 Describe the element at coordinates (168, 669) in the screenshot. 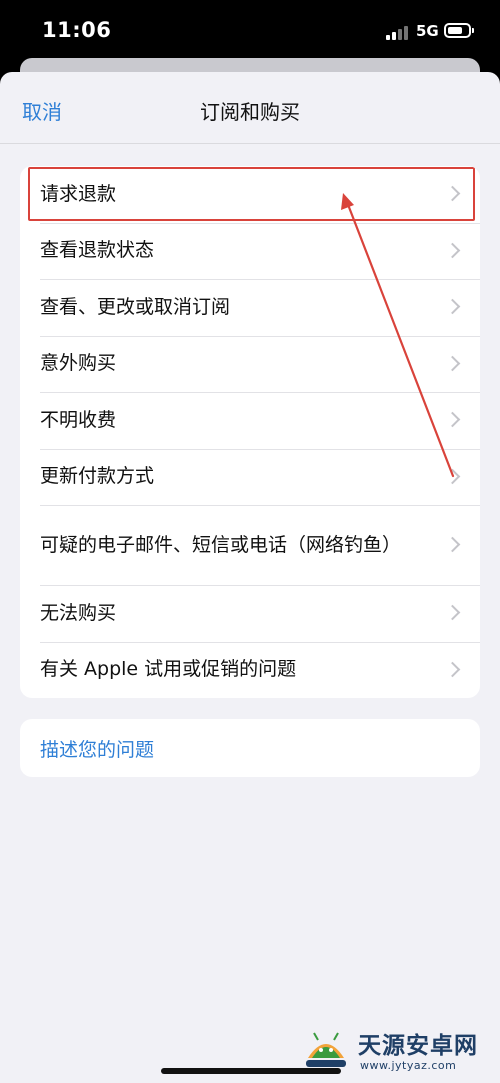

I see `list-item-label: 有关 Apple 试用或促销的问题` at that location.